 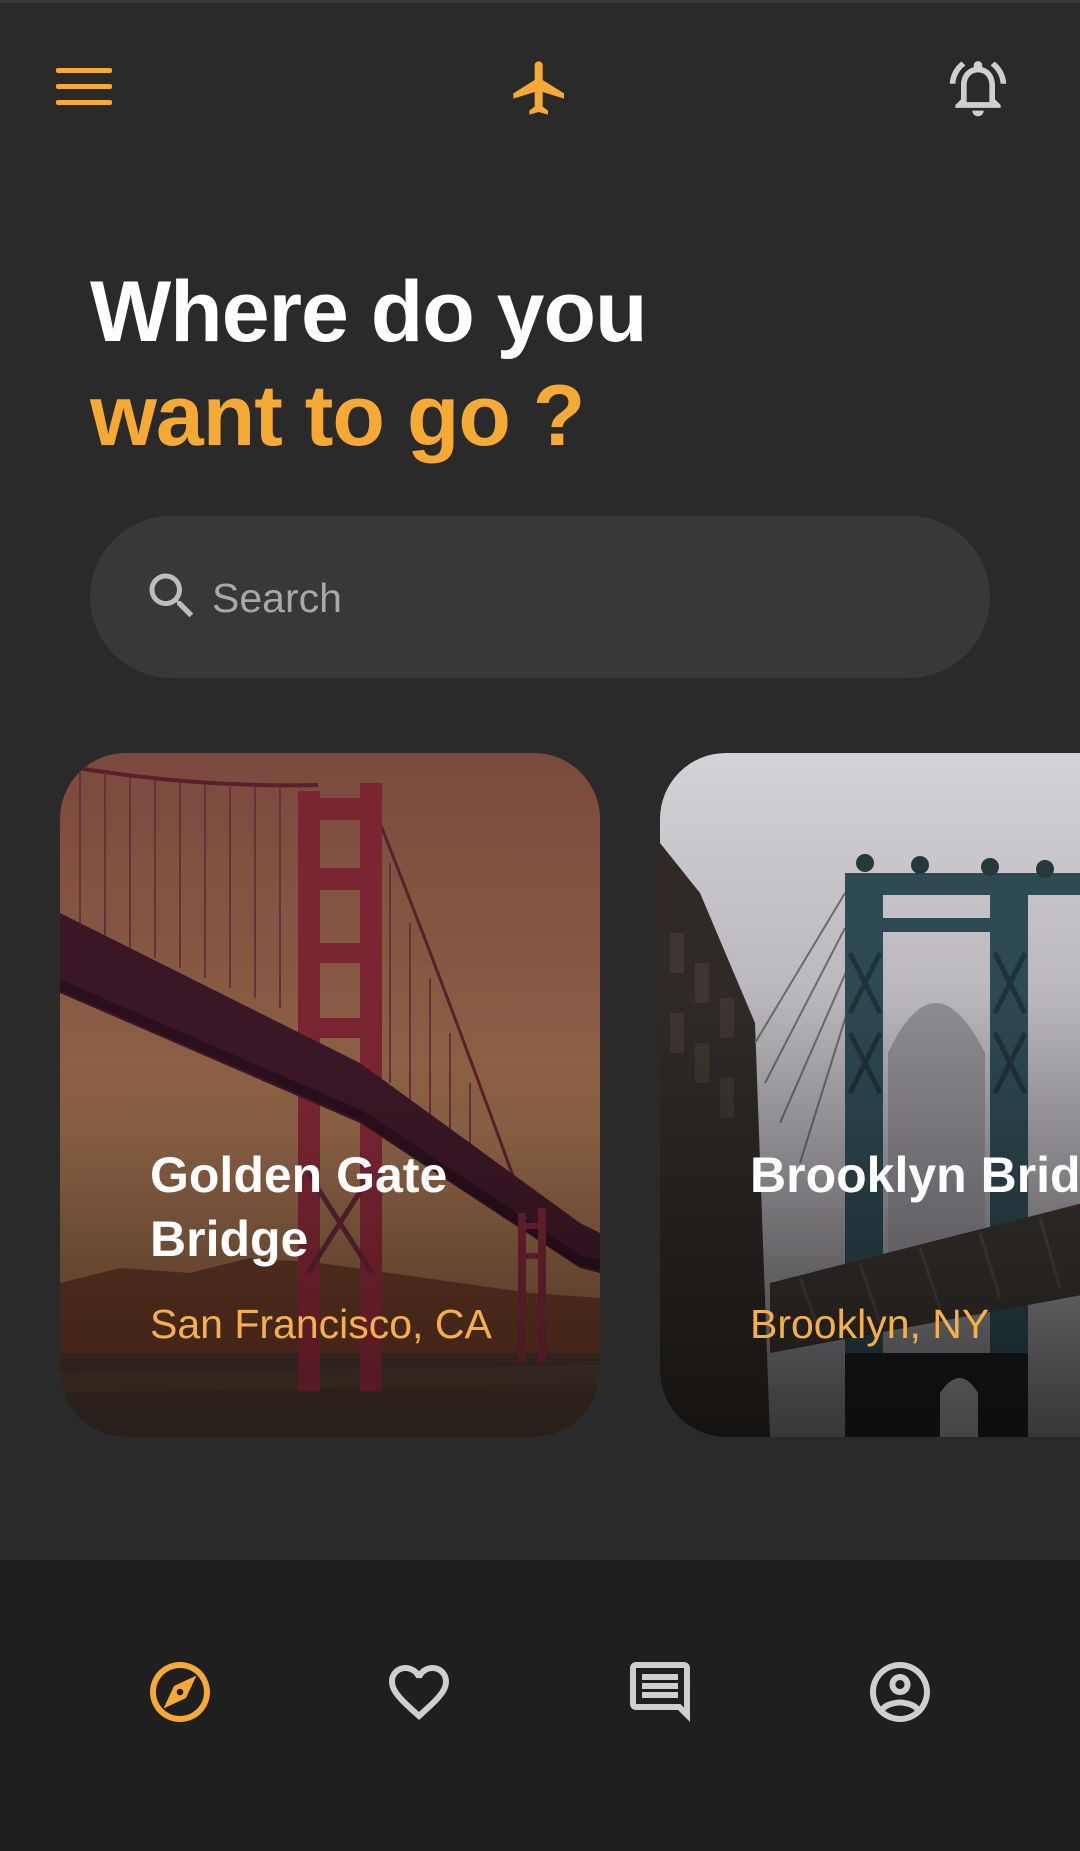 I want to click on destination-location: Brooklyn, NY, so click(x=870, y=1324).